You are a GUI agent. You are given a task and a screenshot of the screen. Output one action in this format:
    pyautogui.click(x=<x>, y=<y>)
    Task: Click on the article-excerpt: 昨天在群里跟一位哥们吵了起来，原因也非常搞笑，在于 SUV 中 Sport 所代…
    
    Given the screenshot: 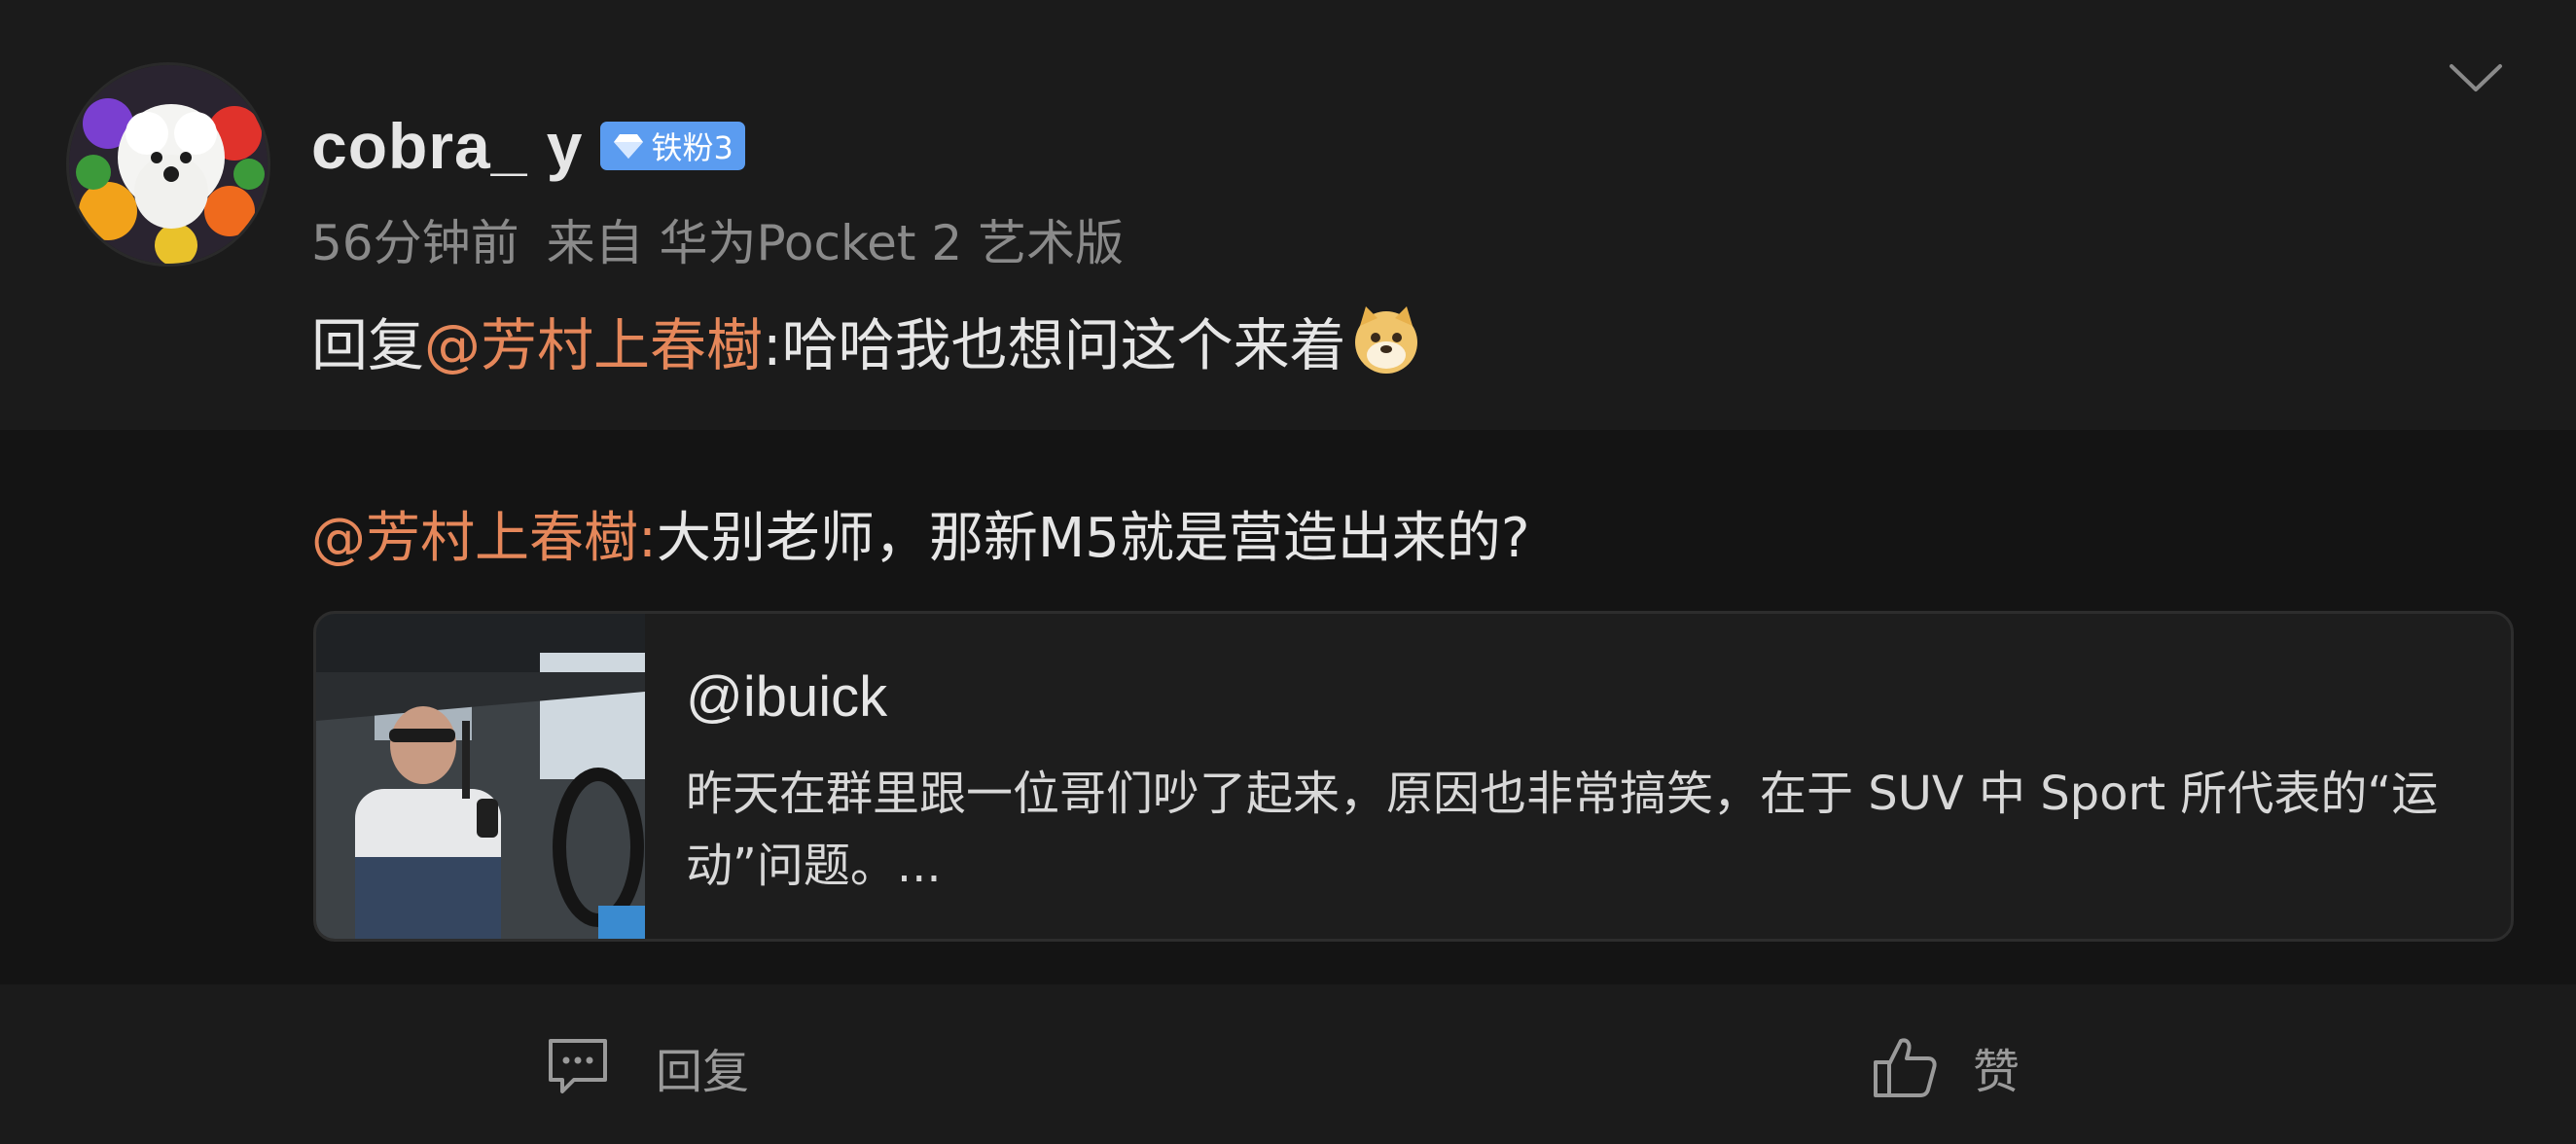 What is the action you would take?
    pyautogui.click(x=1562, y=830)
    